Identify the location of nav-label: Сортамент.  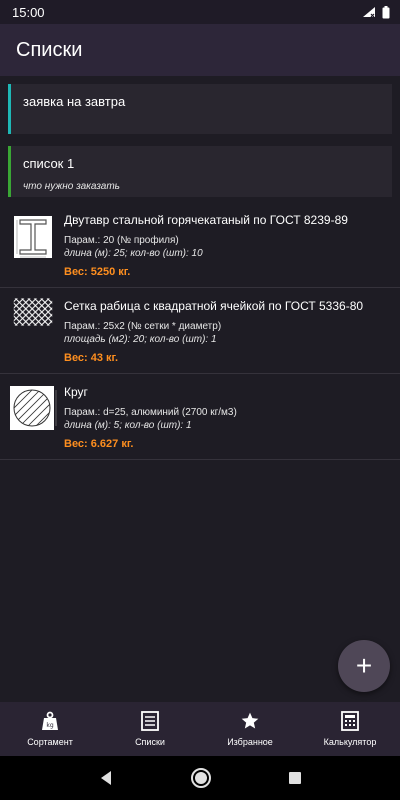
(50, 742).